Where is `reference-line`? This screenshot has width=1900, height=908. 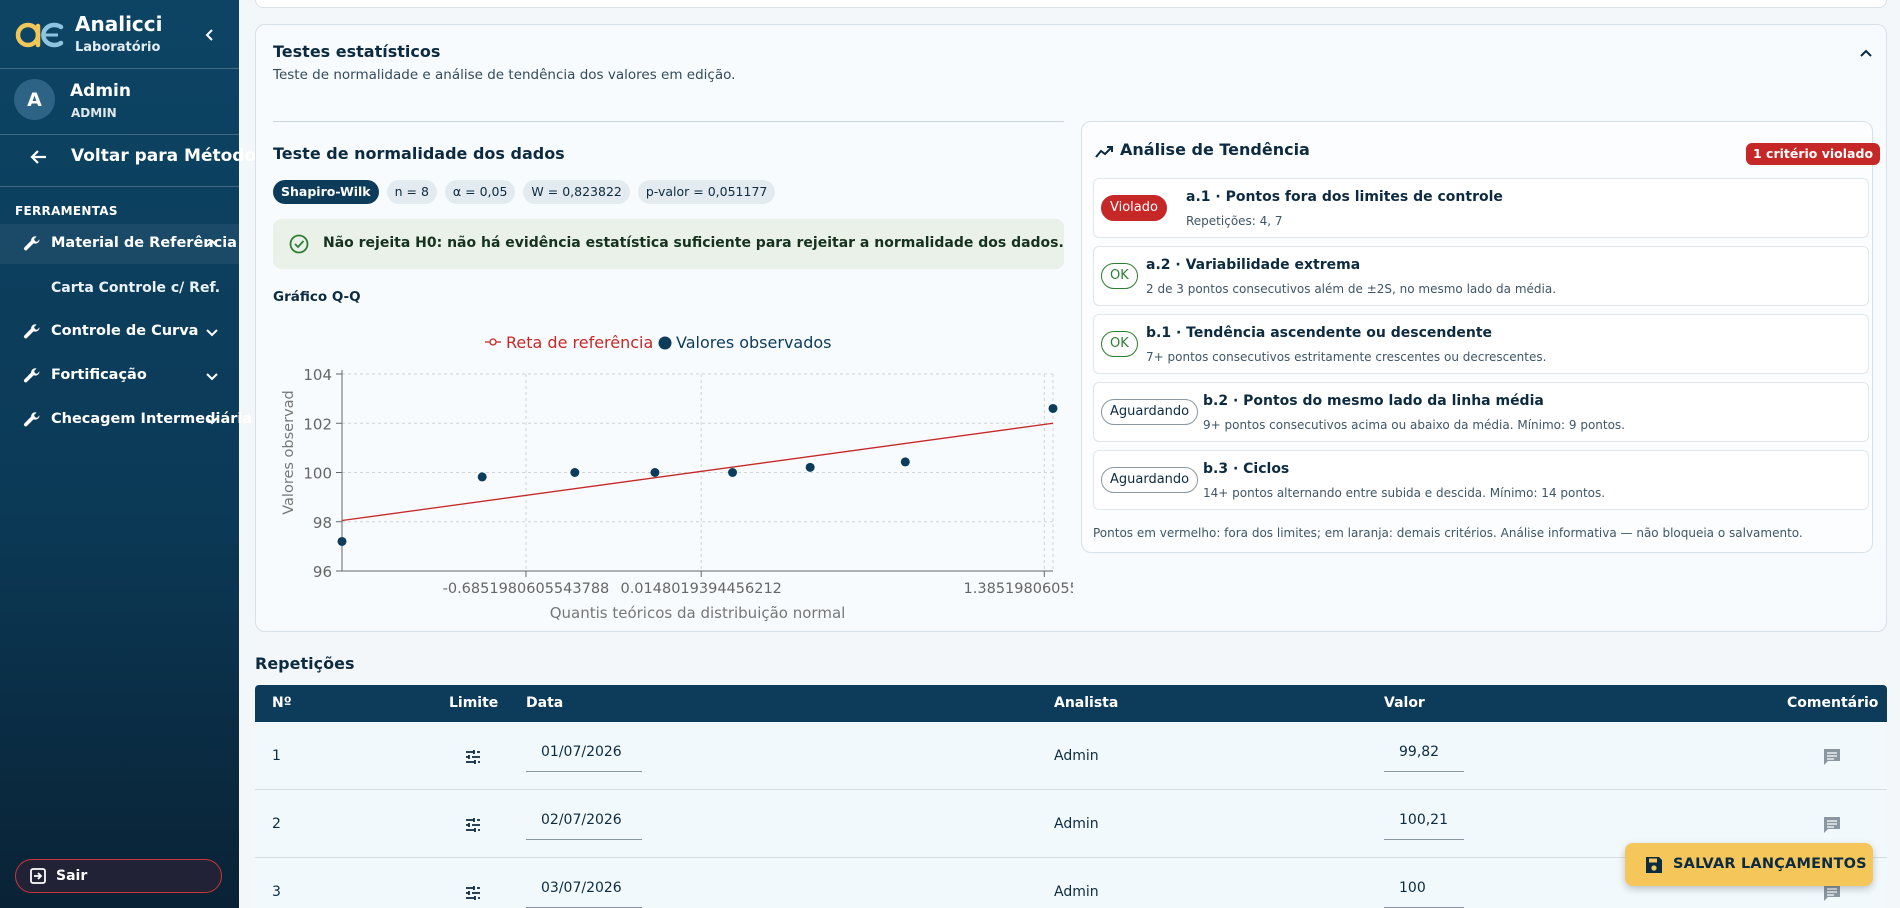 reference-line is located at coordinates (697, 472).